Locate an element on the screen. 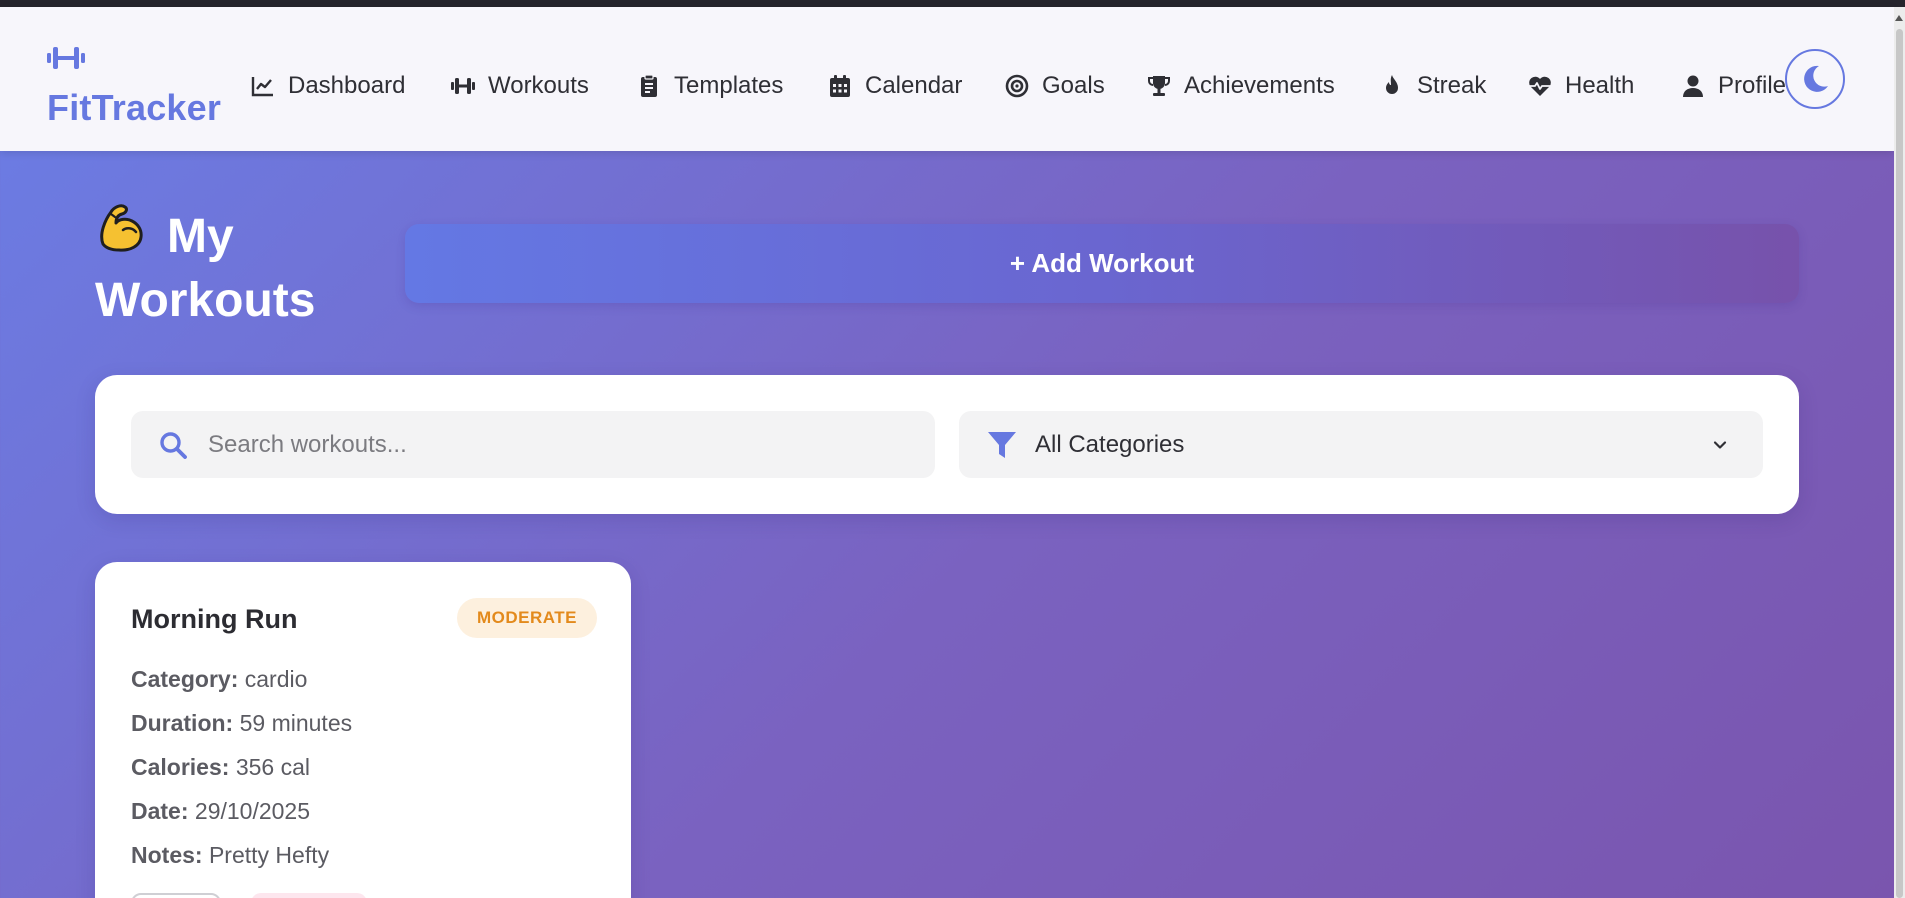 This screenshot has height=898, width=1905. window-top-border is located at coordinates (952, 3).